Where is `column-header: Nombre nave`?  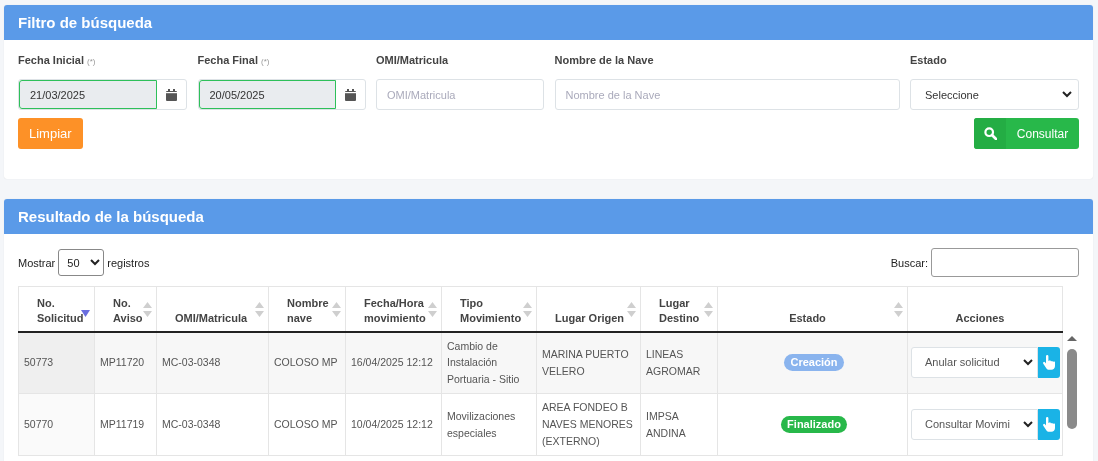 column-header: Nombre nave is located at coordinates (307, 309).